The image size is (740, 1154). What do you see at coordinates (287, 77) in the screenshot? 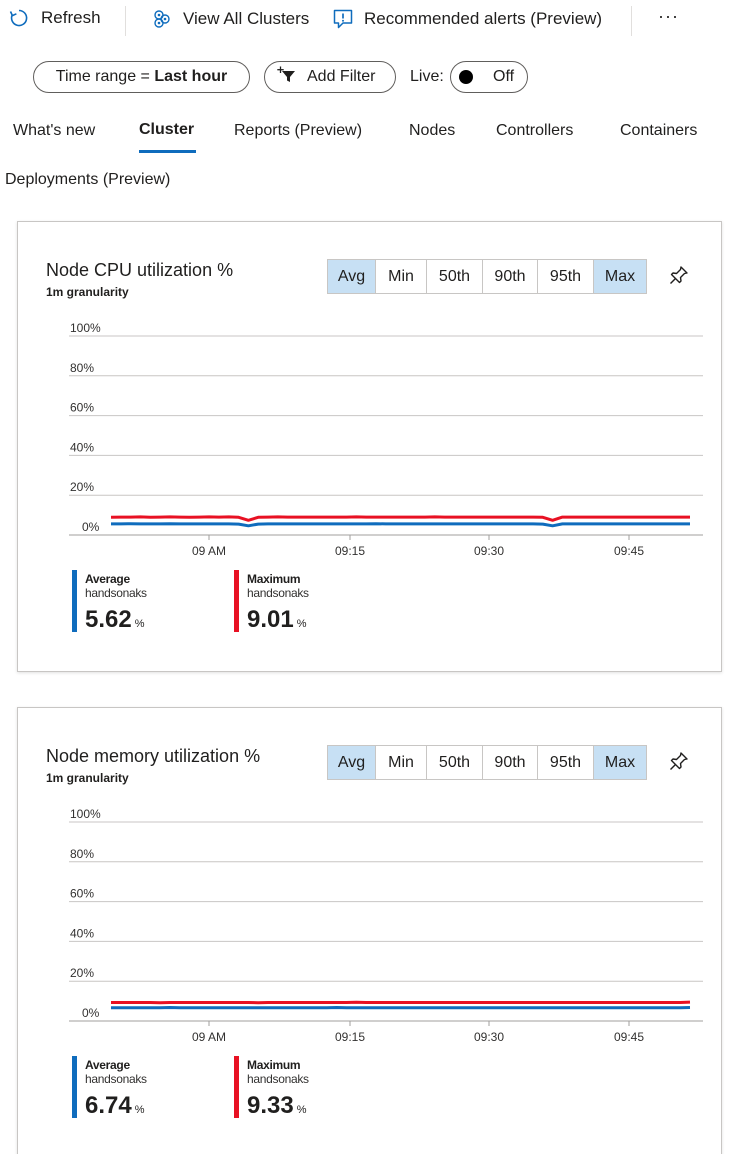
I see `add-filter-icon` at bounding box center [287, 77].